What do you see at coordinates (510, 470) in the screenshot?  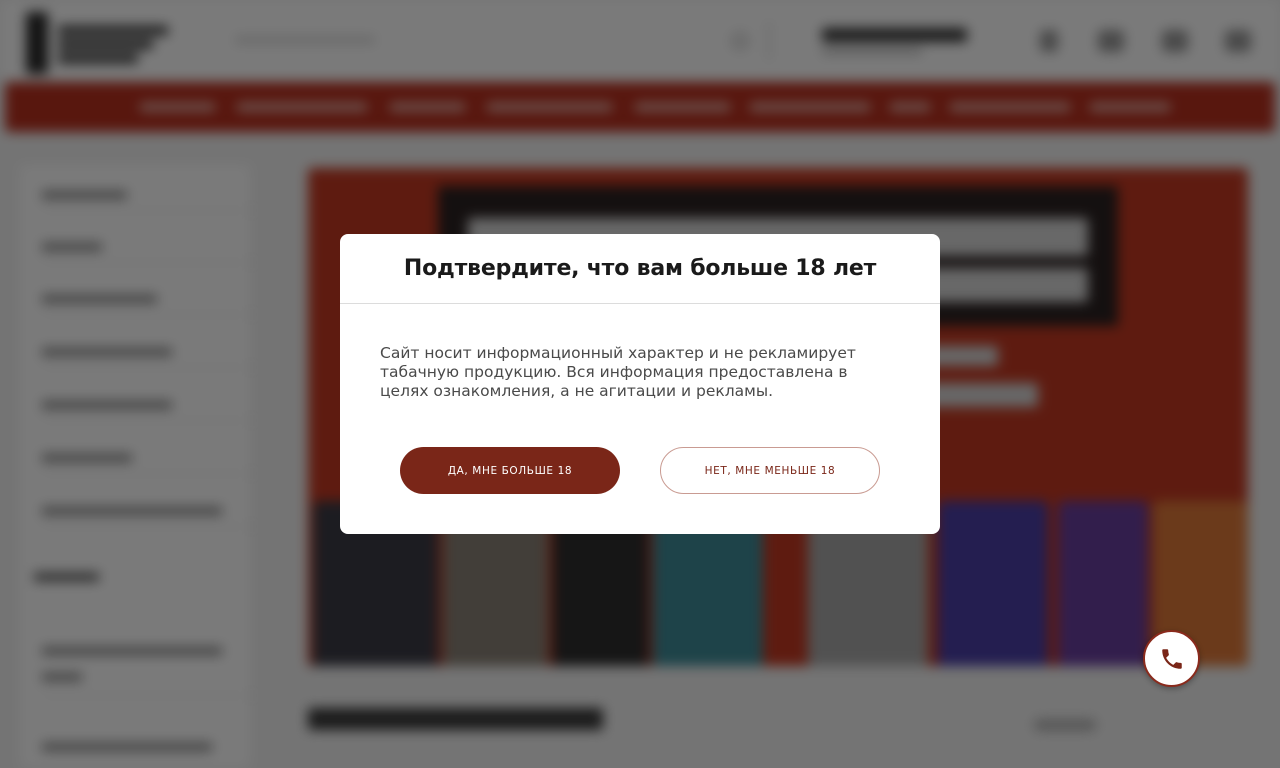 I see `confirm-age-button: ДА, МНЕ БОЛЬШЕ 18` at bounding box center [510, 470].